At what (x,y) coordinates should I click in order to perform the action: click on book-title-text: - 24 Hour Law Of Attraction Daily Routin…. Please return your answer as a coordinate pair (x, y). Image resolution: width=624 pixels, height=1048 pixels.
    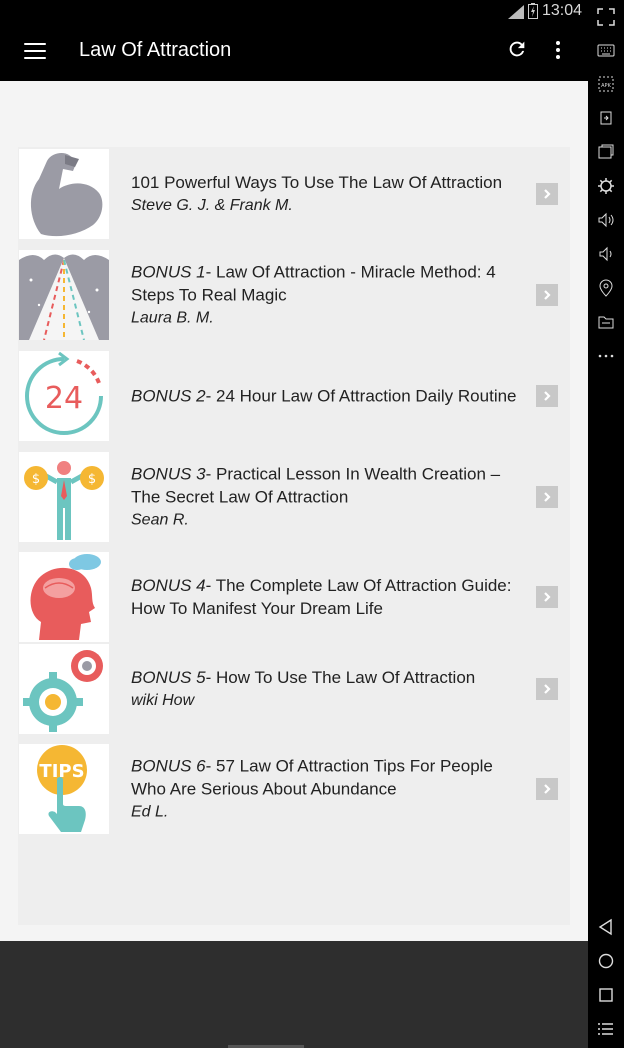
    Looking at the image, I should click on (361, 396).